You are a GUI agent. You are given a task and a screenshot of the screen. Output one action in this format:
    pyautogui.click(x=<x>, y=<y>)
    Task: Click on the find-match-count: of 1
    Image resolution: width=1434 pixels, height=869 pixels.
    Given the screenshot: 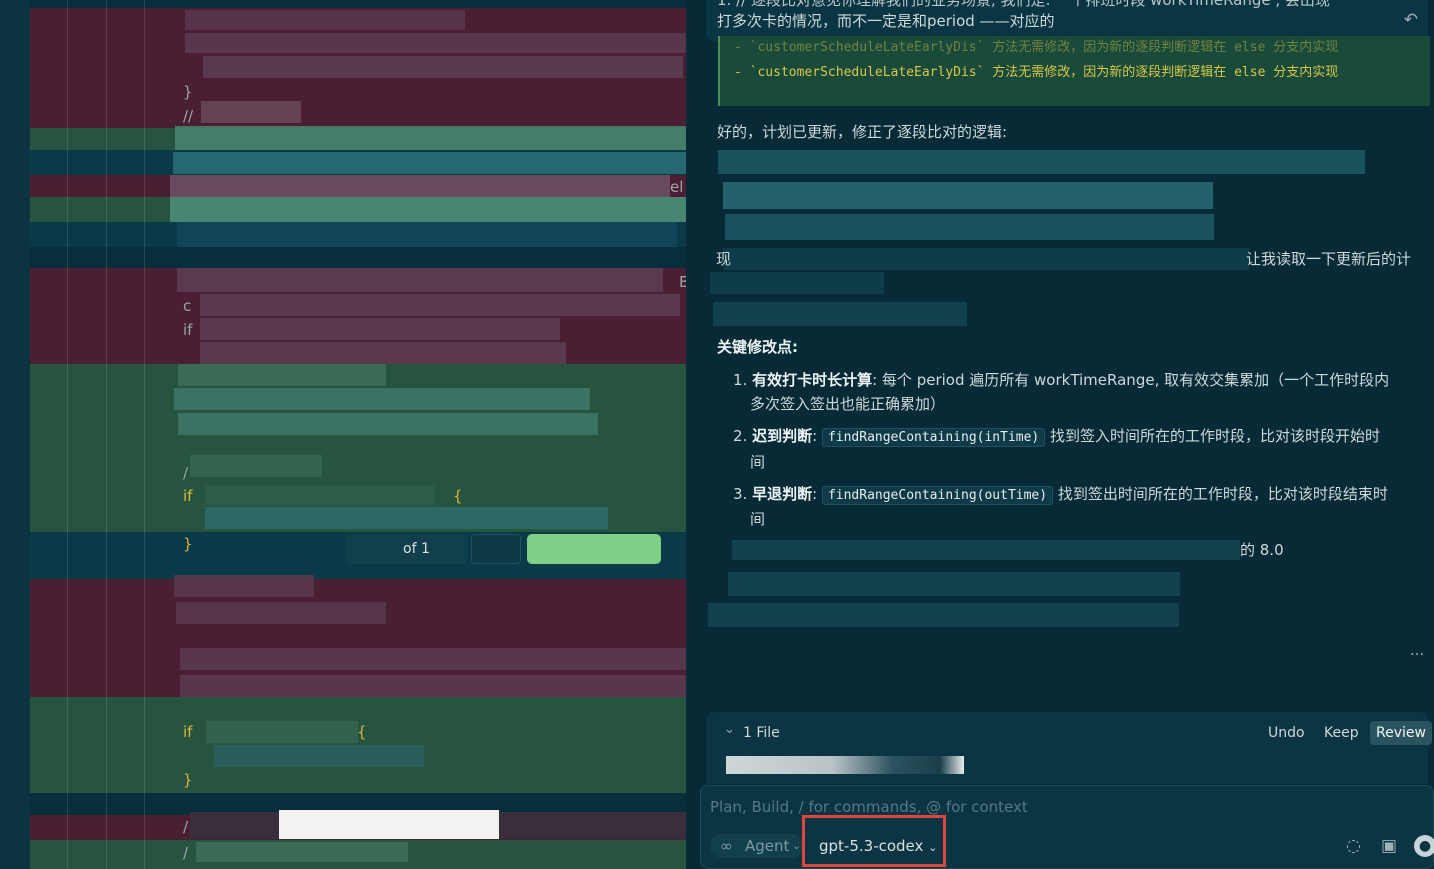 What is the action you would take?
    pyautogui.click(x=406, y=549)
    